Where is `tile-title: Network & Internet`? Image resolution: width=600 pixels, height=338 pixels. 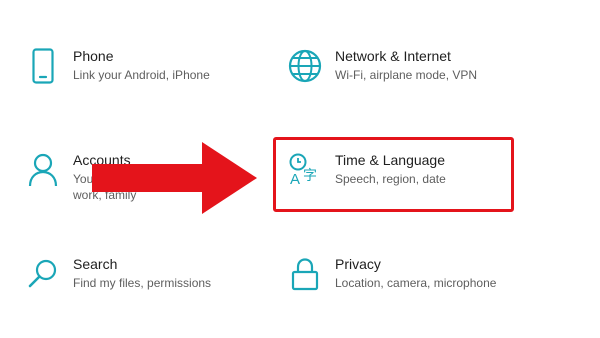 tile-title: Network & Internet is located at coordinates (393, 56).